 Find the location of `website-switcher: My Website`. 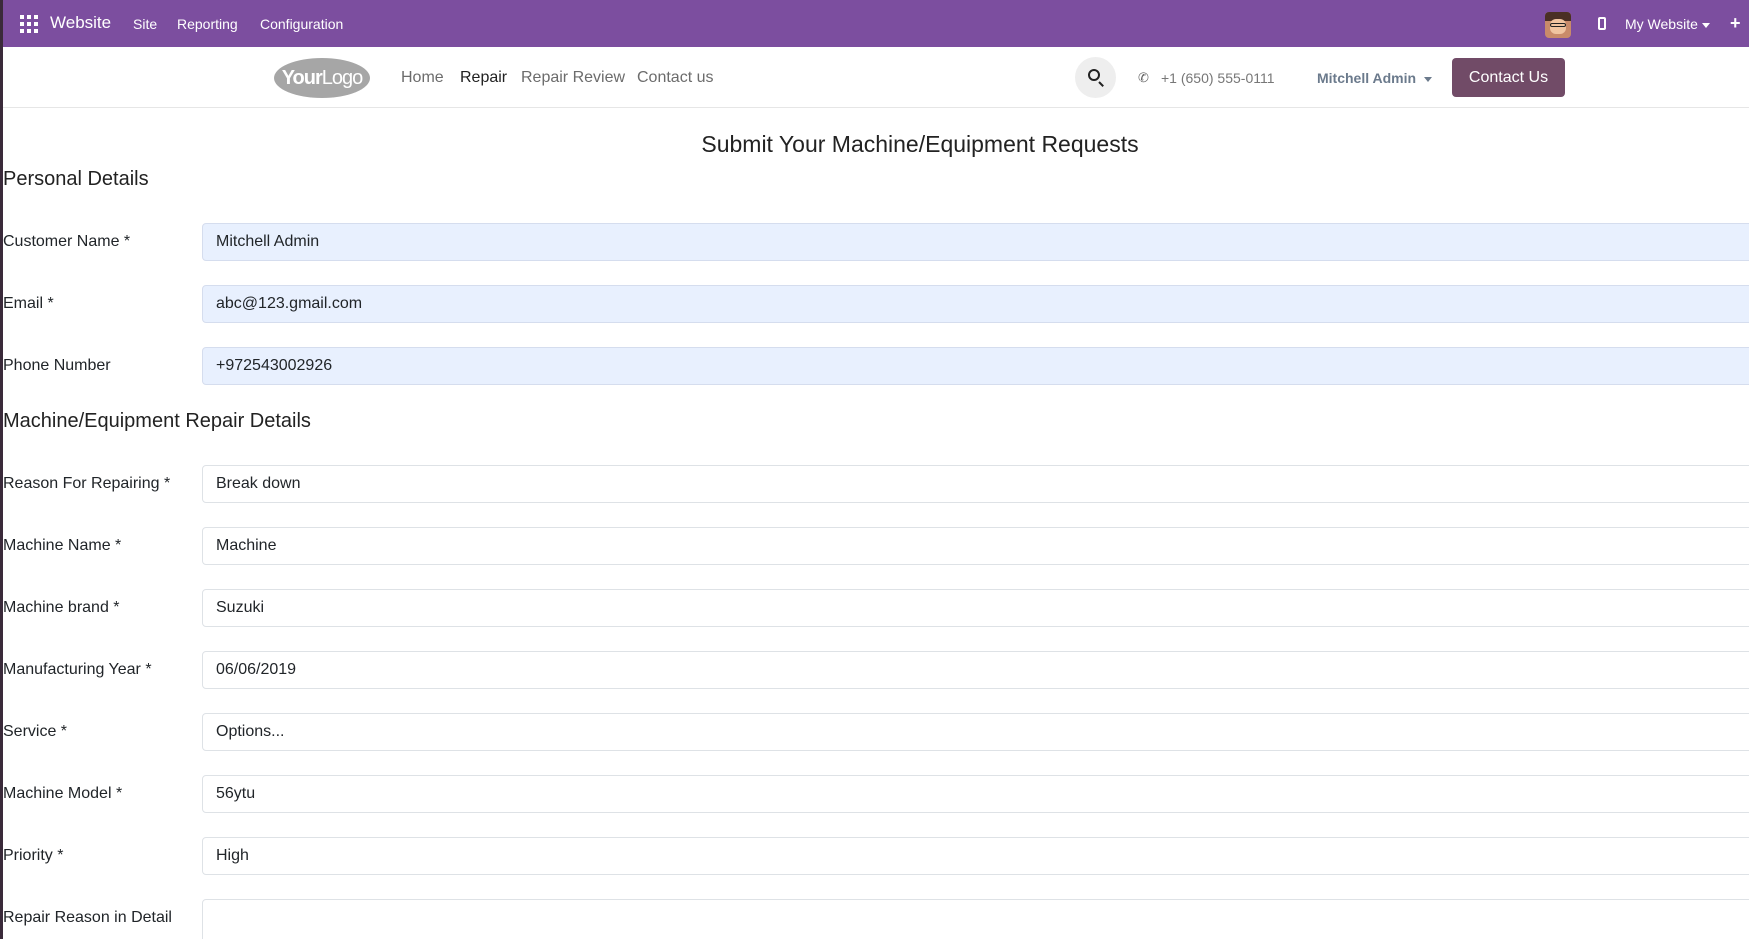

website-switcher: My Website is located at coordinates (1667, 24).